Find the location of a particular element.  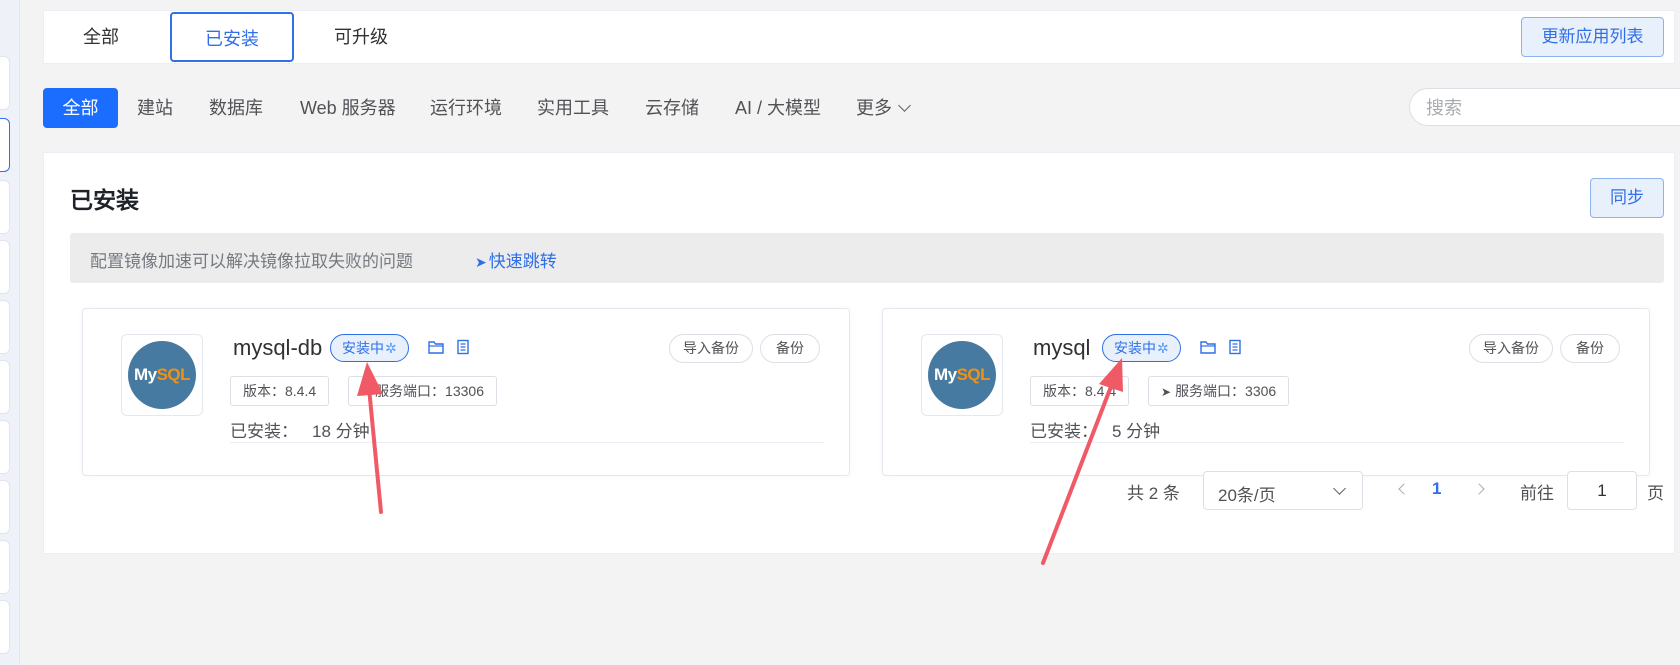

category-web-server: Web 服务器 is located at coordinates (348, 108).